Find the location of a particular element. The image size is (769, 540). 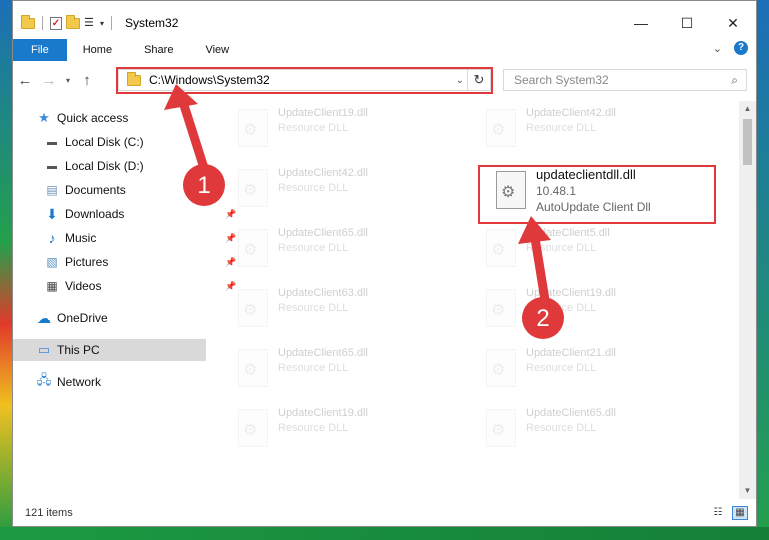

downloads-icon: ⬇ is located at coordinates (52, 213).